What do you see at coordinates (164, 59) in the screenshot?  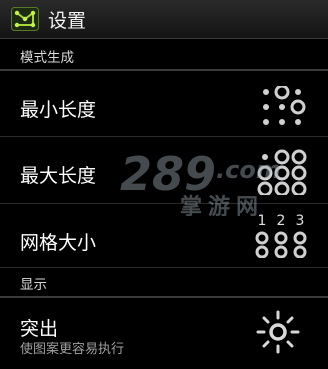 I see `section-header-pattern-generation: 模式生成` at bounding box center [164, 59].